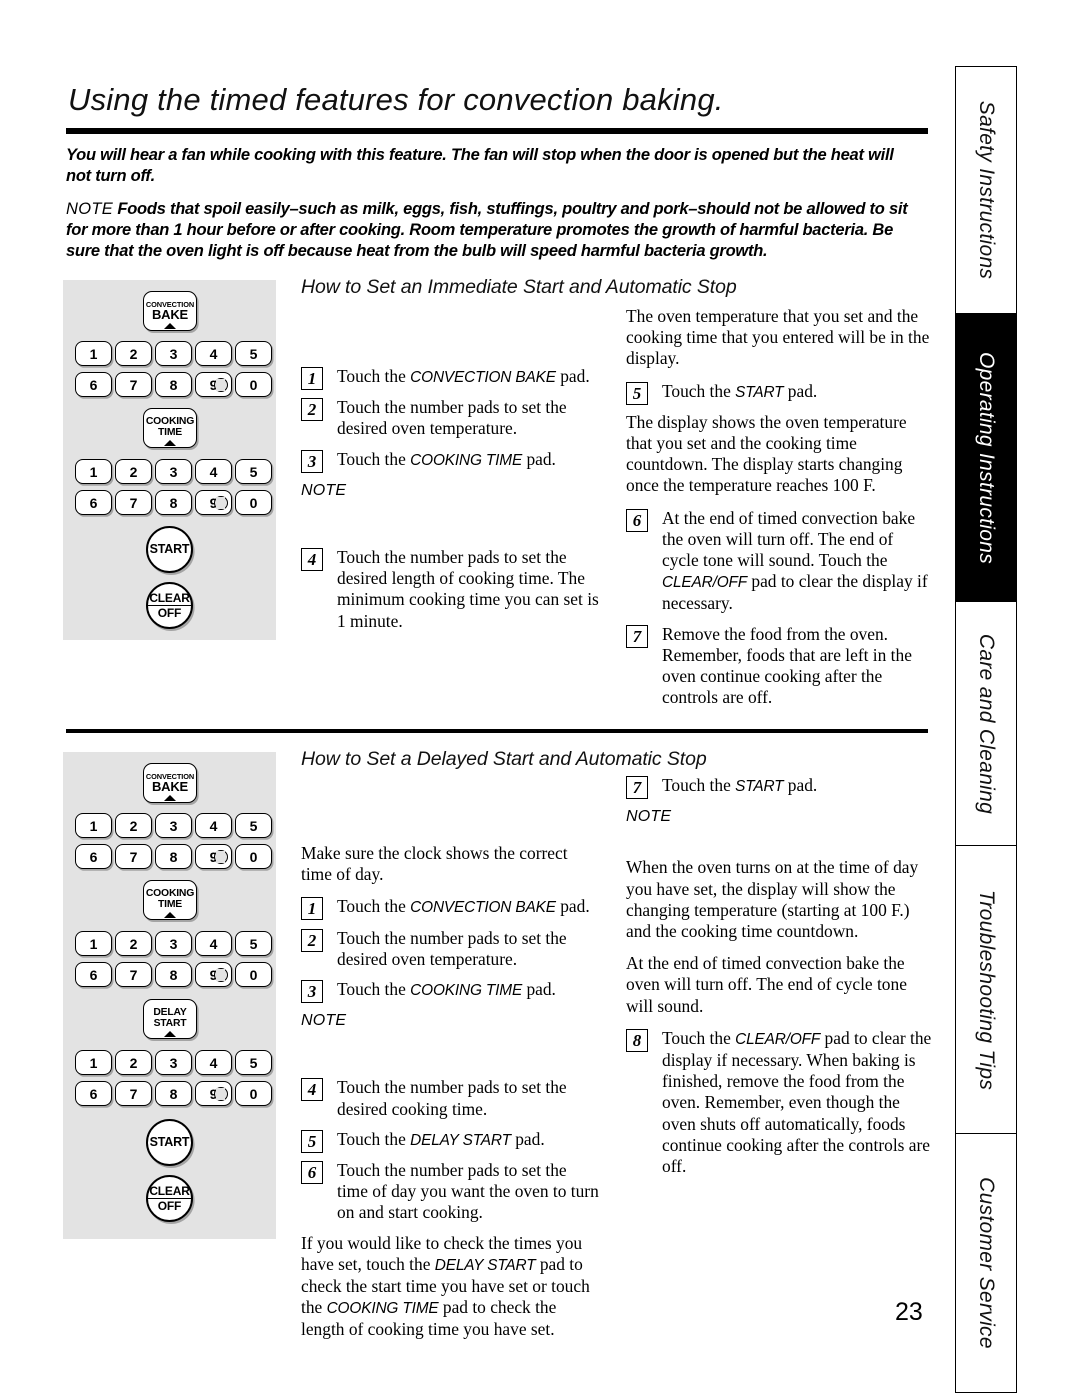 This screenshot has width=1080, height=1397. I want to click on clear-off-key-label-top: CLEAR, so click(169, 598).